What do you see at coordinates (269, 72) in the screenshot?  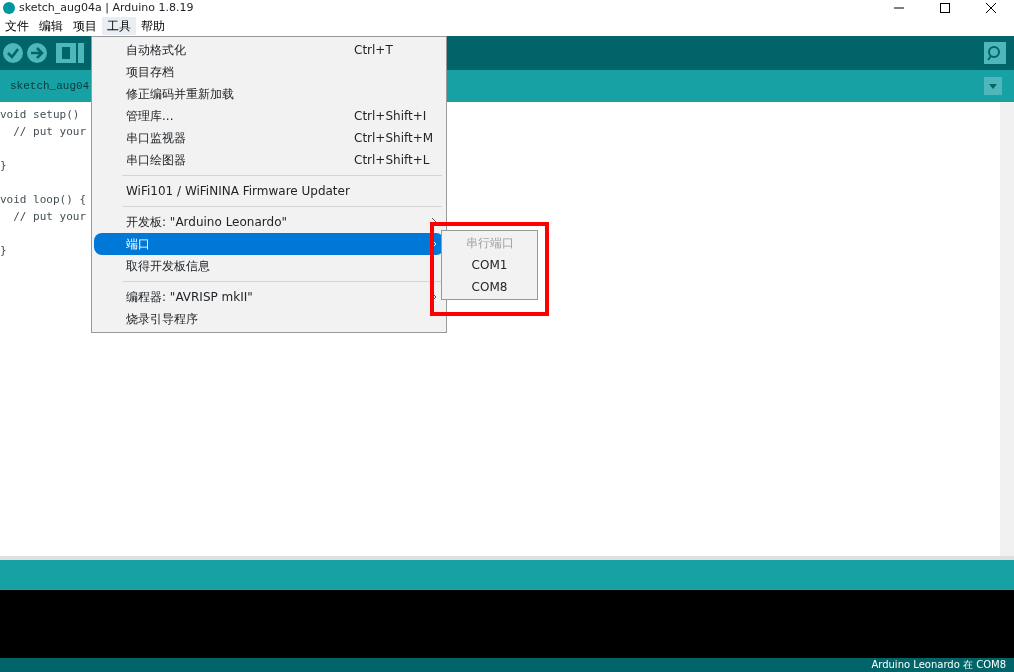 I see `menu-item: 项目存档` at bounding box center [269, 72].